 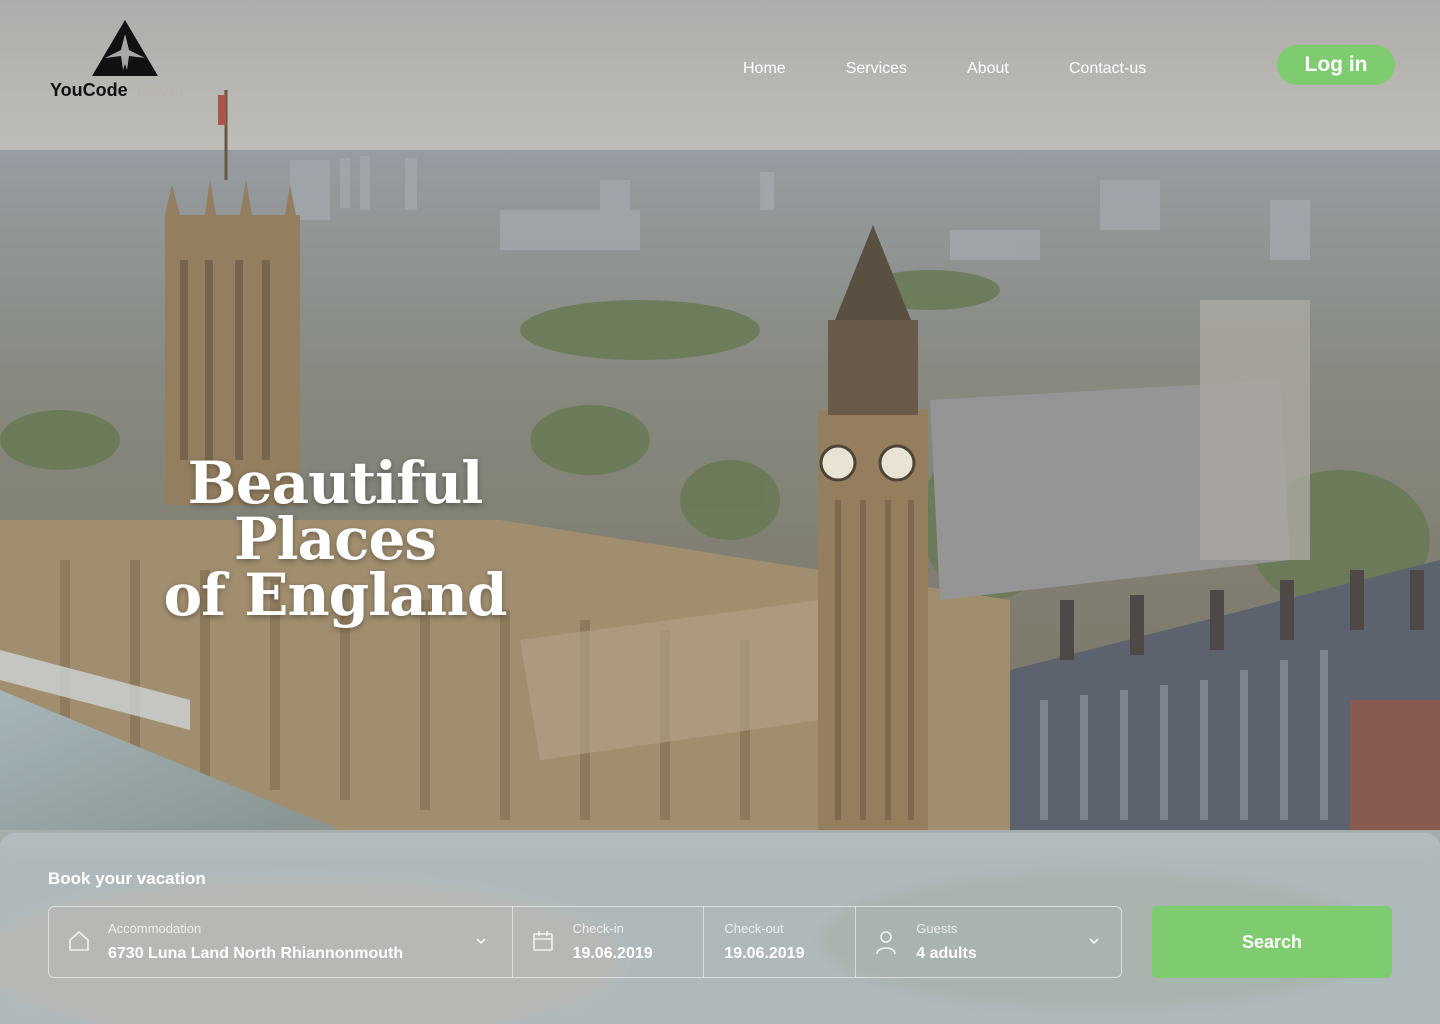 What do you see at coordinates (988, 942) in the screenshot?
I see `guests-field: Guests 4 adults` at bounding box center [988, 942].